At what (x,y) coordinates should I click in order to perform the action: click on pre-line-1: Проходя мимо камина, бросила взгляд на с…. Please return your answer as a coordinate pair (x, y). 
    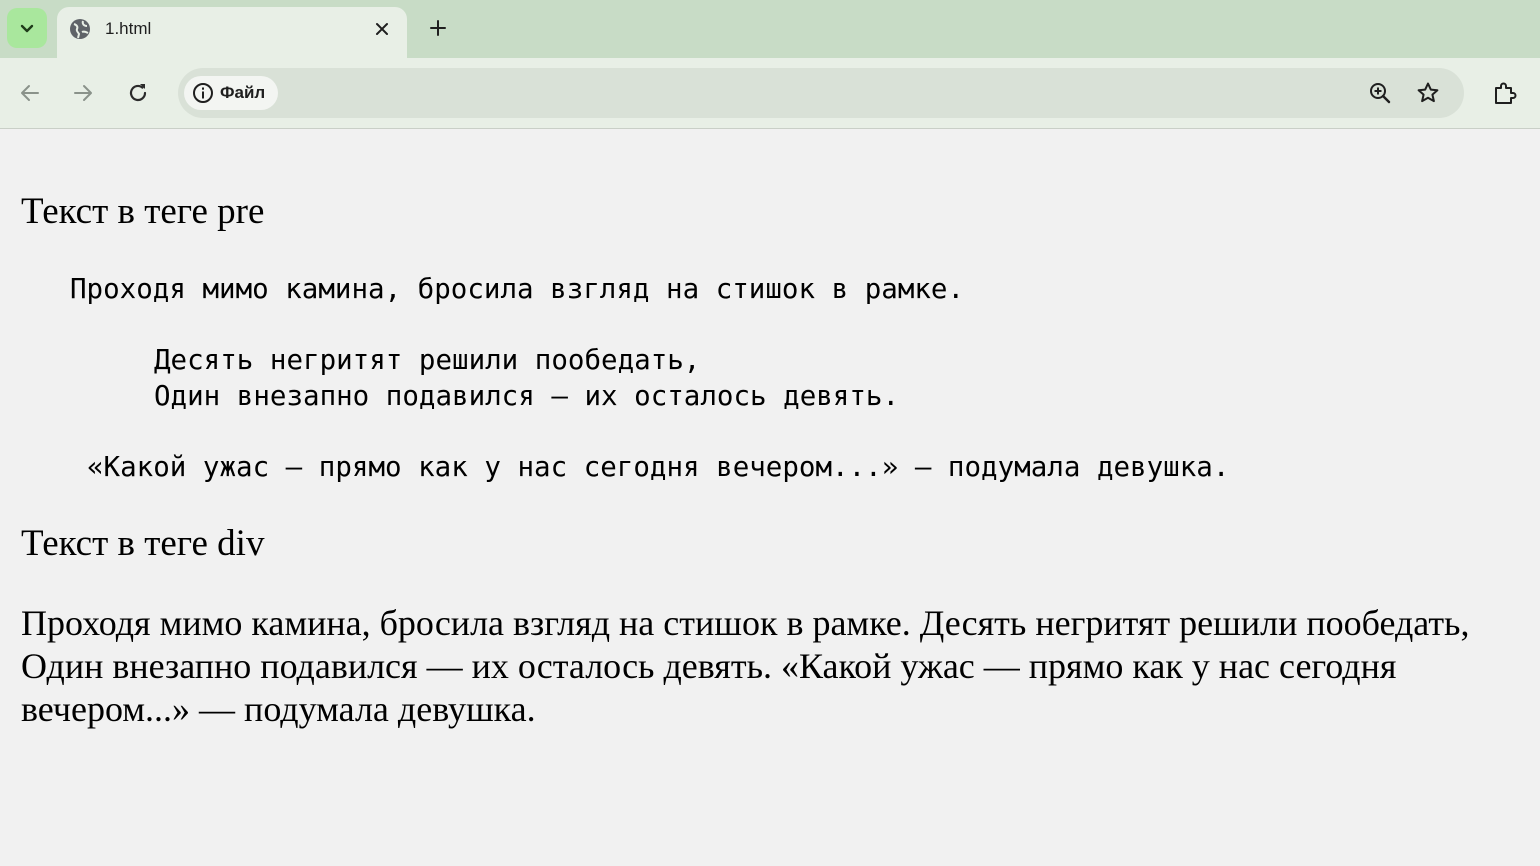
    Looking at the image, I should click on (517, 289).